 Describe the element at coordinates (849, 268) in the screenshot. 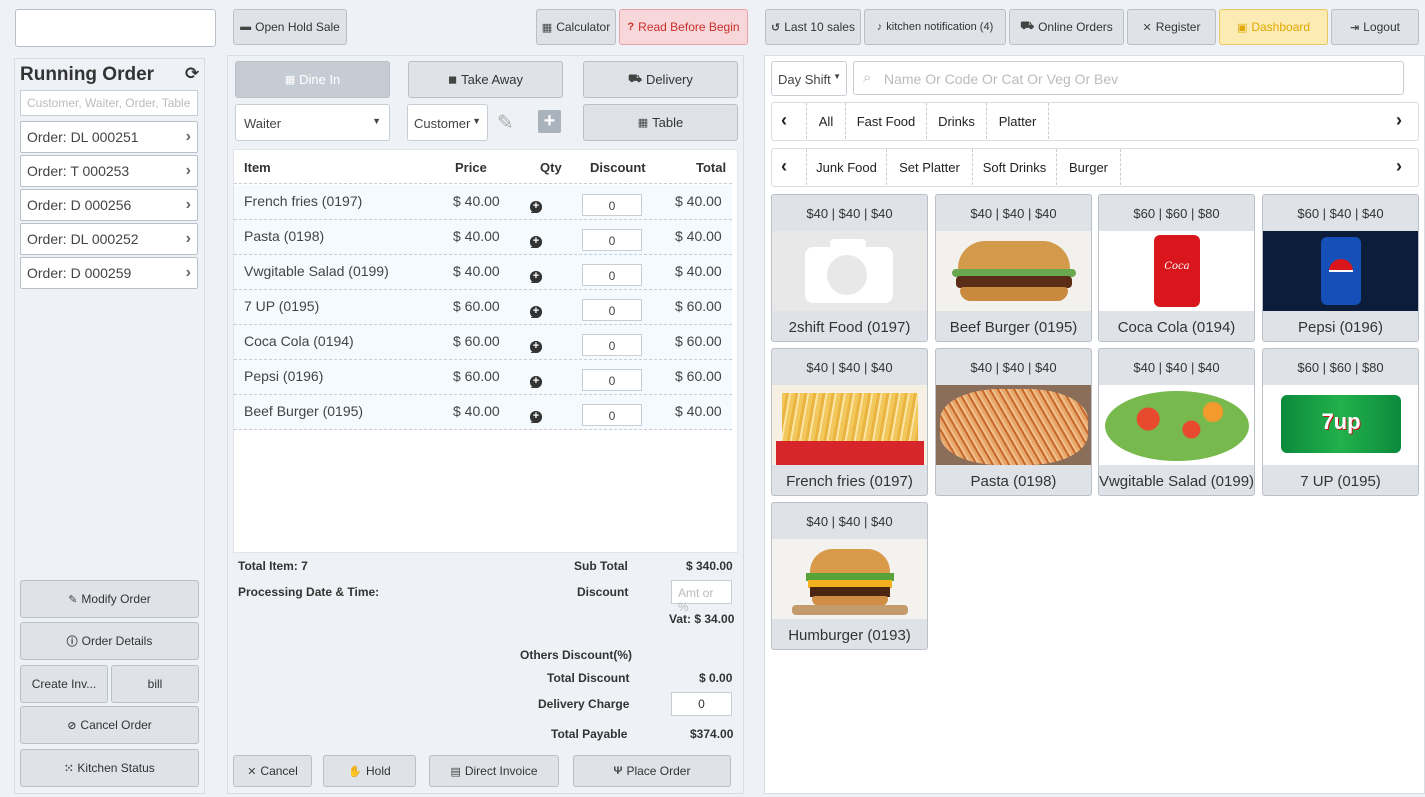

I see `product-card: $40 | $40 | $40 2shift Food (0197)` at that location.